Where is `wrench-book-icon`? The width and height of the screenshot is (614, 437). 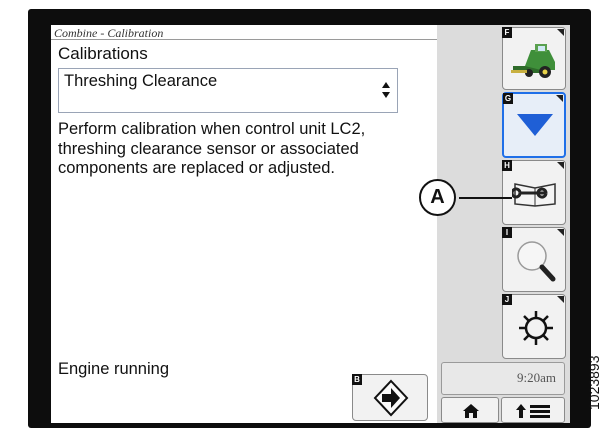
wrench-book-icon is located at coordinates (534, 195).